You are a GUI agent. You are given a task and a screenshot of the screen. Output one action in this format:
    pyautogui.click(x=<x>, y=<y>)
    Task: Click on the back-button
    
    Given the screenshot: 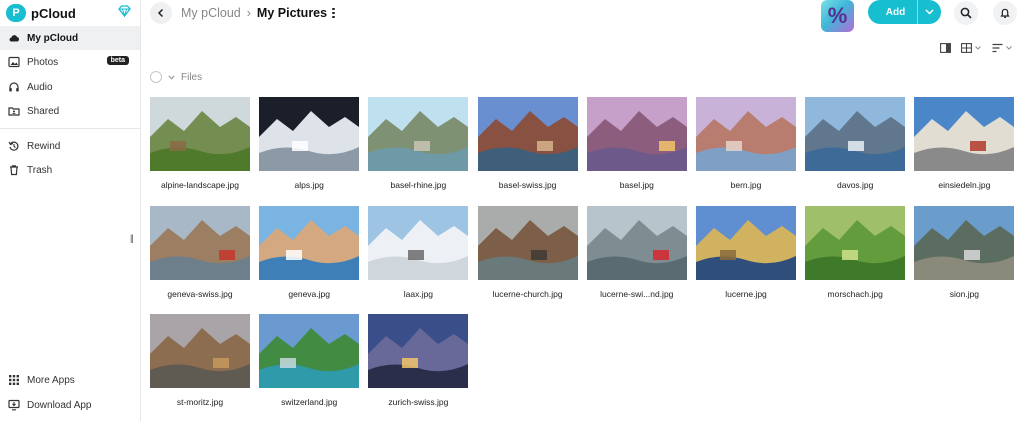 What is the action you would take?
    pyautogui.click(x=161, y=13)
    